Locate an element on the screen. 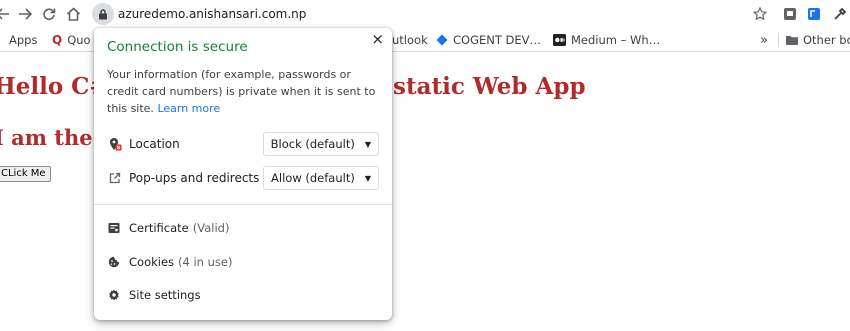 This screenshot has height=331, width=850. browser-toolbar: azuredemo.anishansari.com.np is located at coordinates (425, 14).